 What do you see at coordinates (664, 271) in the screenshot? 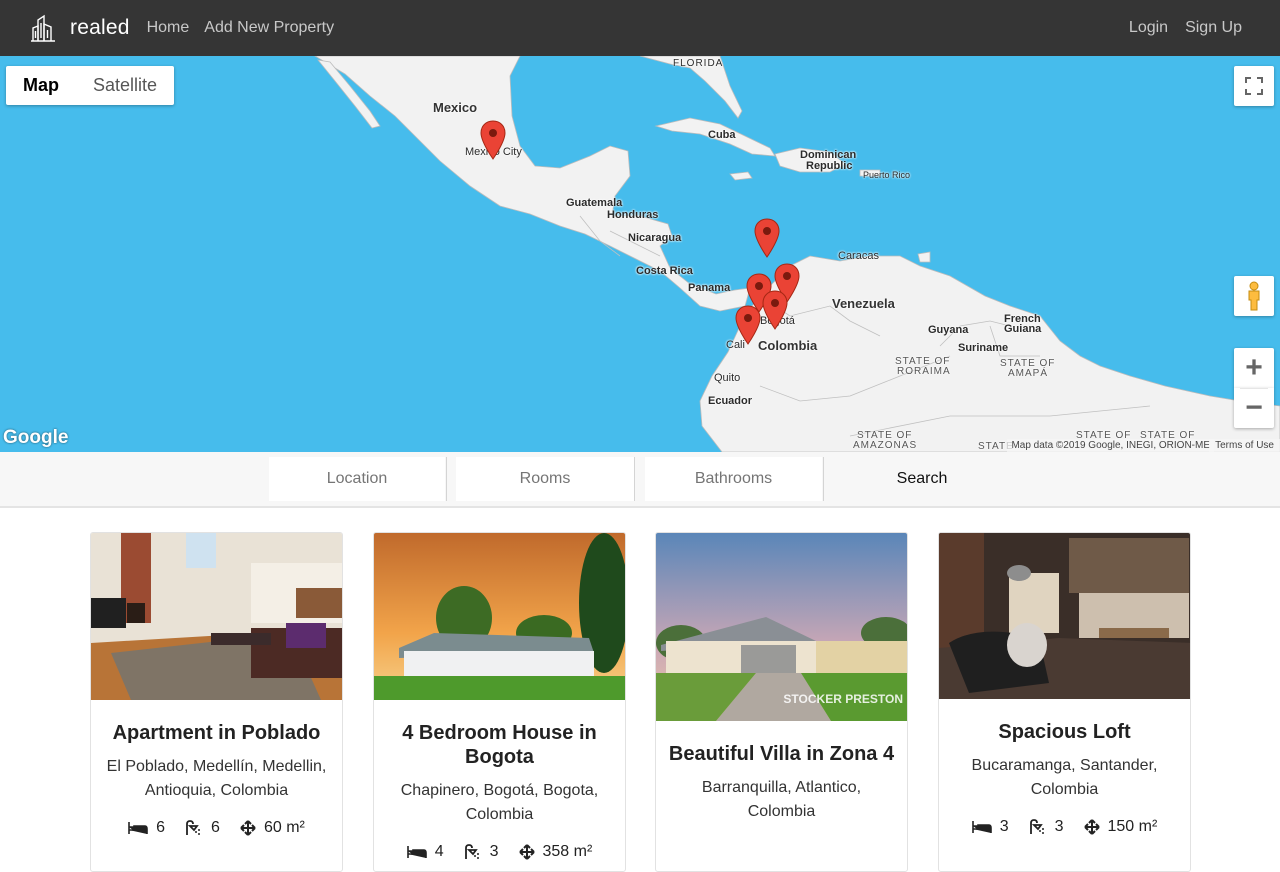
I see `map-label-costa-rica: Costa Rica` at bounding box center [664, 271].